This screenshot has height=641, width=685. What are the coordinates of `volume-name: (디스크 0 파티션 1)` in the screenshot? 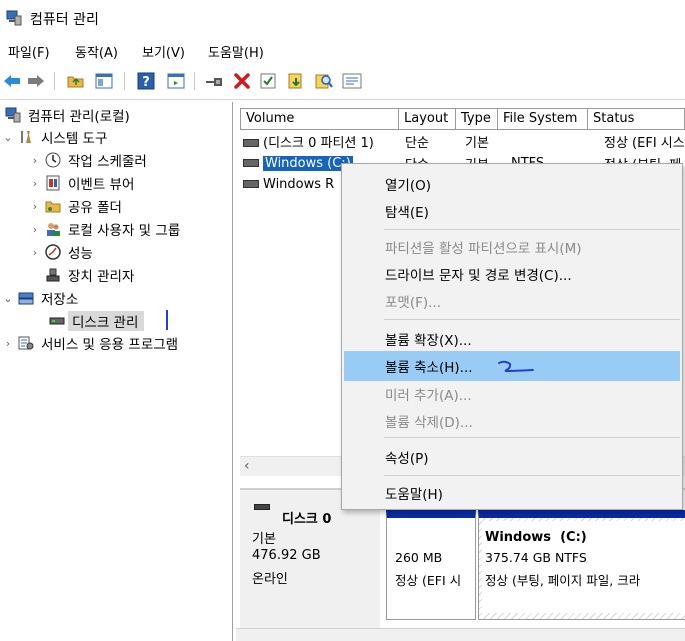 It's located at (318, 143).